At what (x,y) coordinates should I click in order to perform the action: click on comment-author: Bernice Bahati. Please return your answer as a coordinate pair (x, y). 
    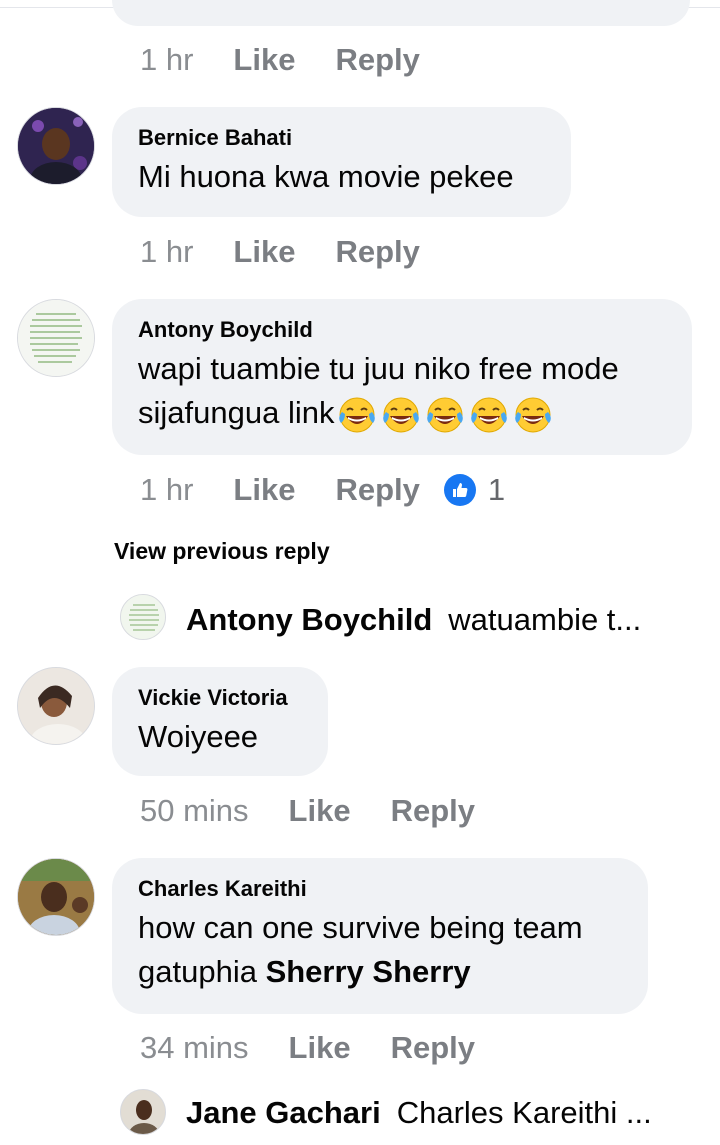
    Looking at the image, I should click on (341, 138).